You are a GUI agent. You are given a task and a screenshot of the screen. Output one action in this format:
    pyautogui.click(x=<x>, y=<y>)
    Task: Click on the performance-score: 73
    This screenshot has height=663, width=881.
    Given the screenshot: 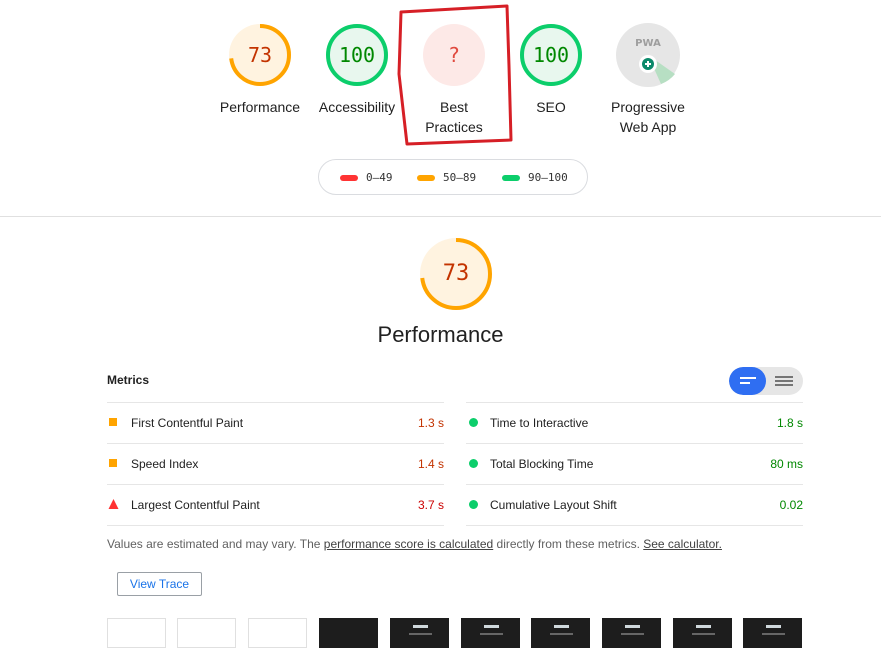 What is the action you would take?
    pyautogui.click(x=260, y=55)
    